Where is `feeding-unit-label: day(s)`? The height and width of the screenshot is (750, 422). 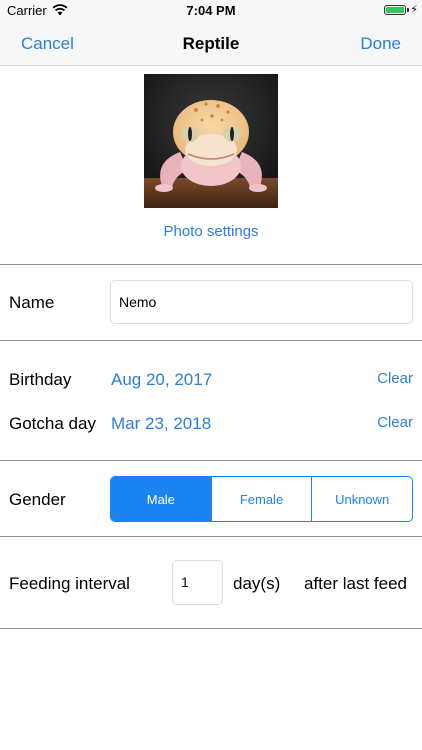
feeding-unit-label: day(s) is located at coordinates (257, 583).